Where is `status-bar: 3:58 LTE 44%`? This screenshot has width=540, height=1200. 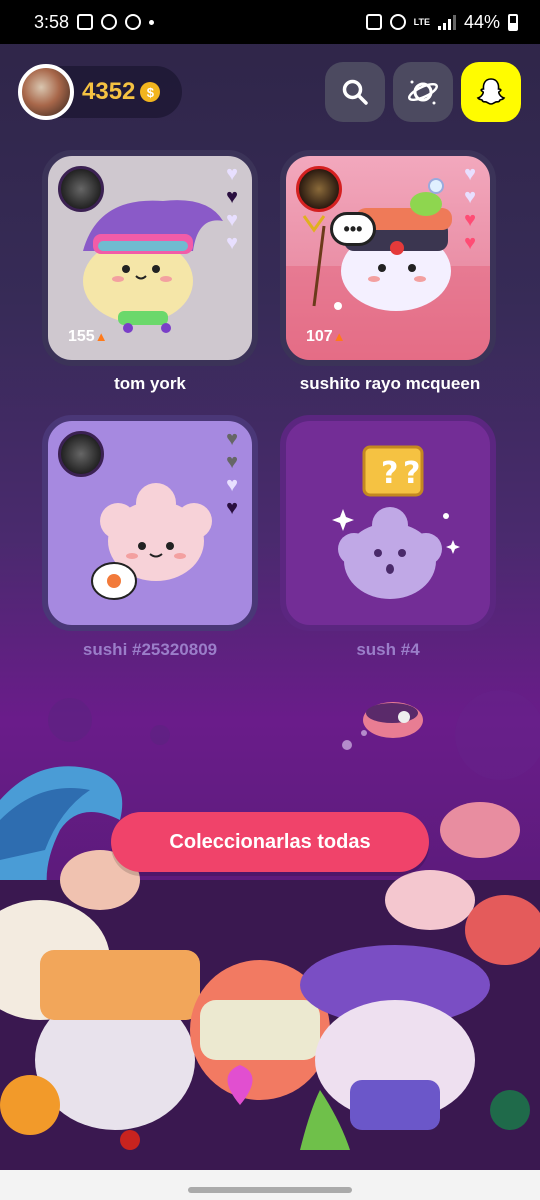 status-bar: 3:58 LTE 44% is located at coordinates (270, 22).